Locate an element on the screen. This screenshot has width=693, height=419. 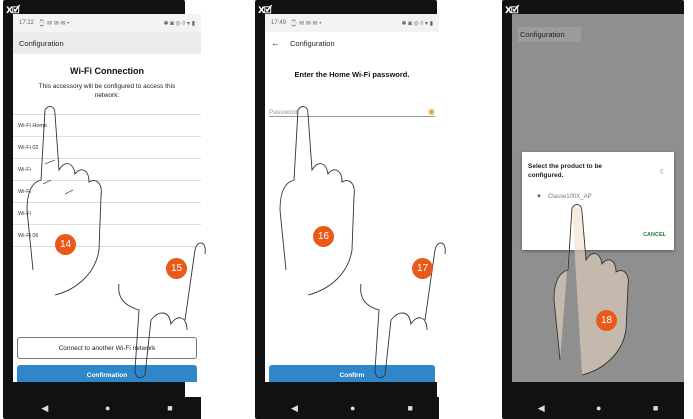
password-field: Password ◉ is located at coordinates (352, 109).